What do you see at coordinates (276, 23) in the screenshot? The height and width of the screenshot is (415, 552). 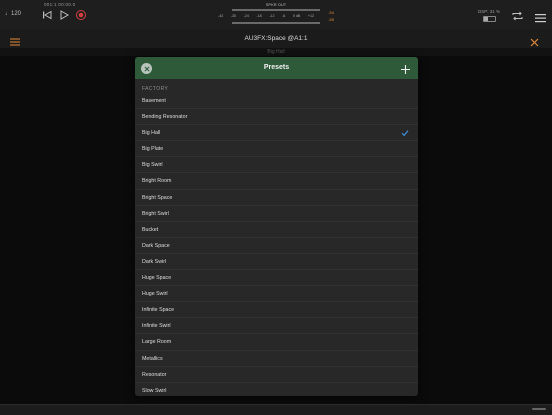 I see `meter-bar-right` at bounding box center [276, 23].